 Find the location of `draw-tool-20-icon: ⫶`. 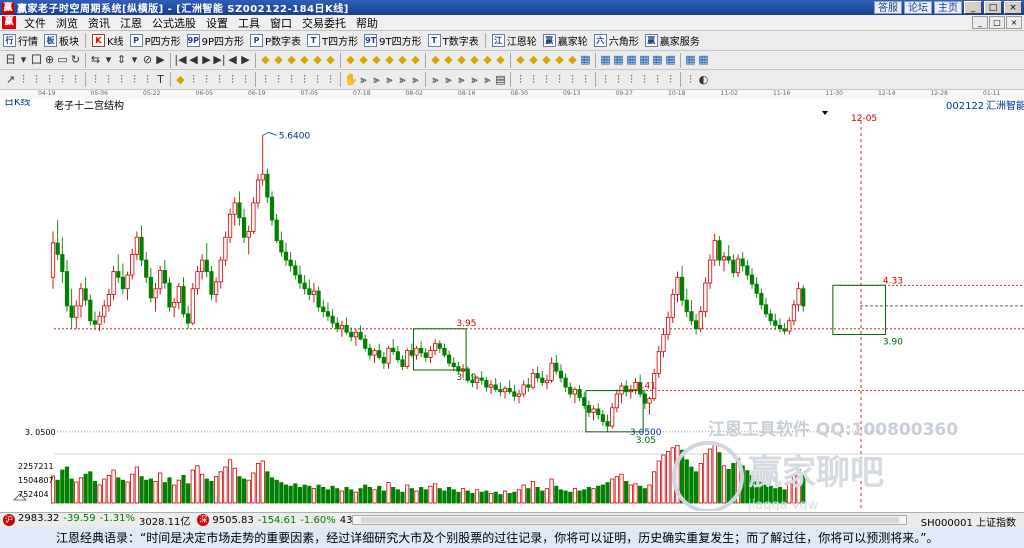

draw-tool-20-icon: ⫶ is located at coordinates (291, 80).